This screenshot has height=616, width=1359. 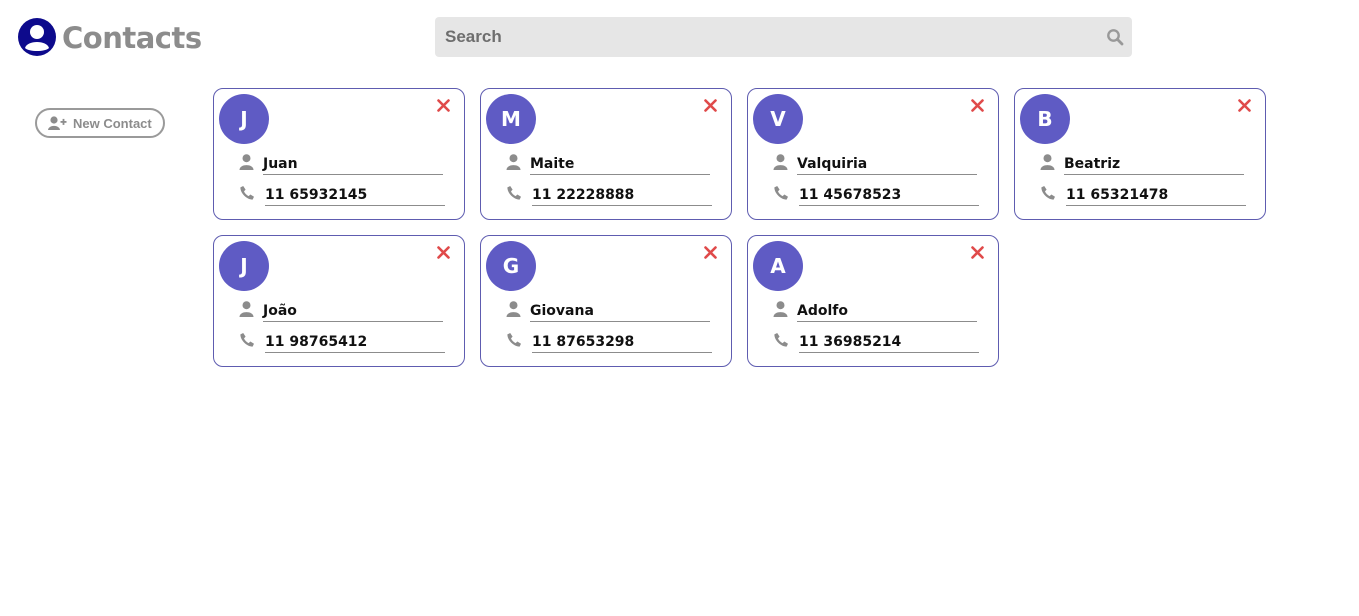 What do you see at coordinates (620, 312) in the screenshot?
I see `contact-name-field: Giovana` at bounding box center [620, 312].